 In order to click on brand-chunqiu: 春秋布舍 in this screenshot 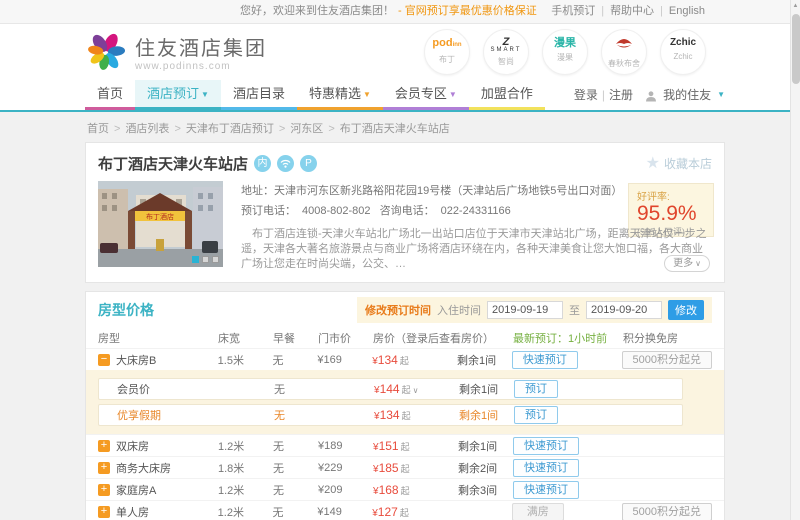, I will do `click(624, 52)`.